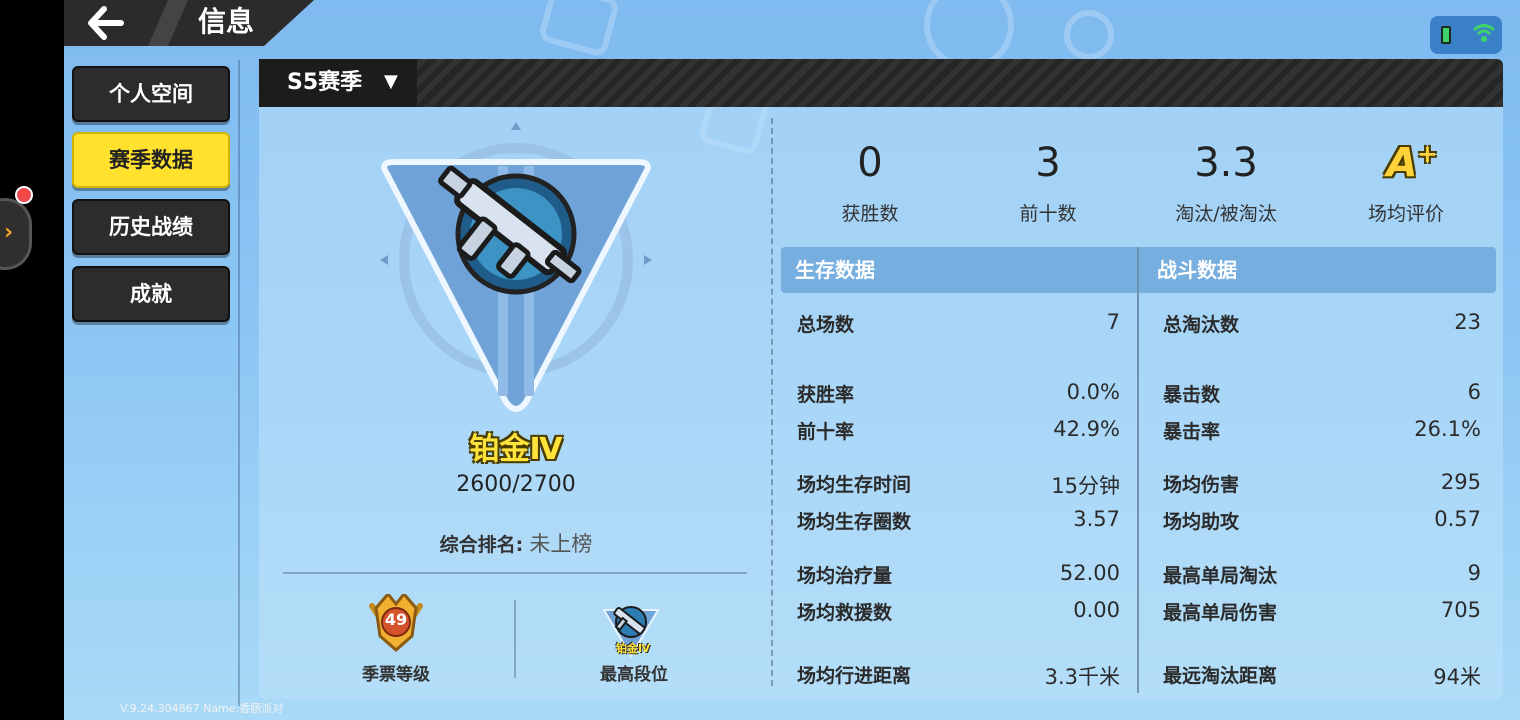  What do you see at coordinates (634, 675) in the screenshot?
I see `best-rank-label: 最高段位` at bounding box center [634, 675].